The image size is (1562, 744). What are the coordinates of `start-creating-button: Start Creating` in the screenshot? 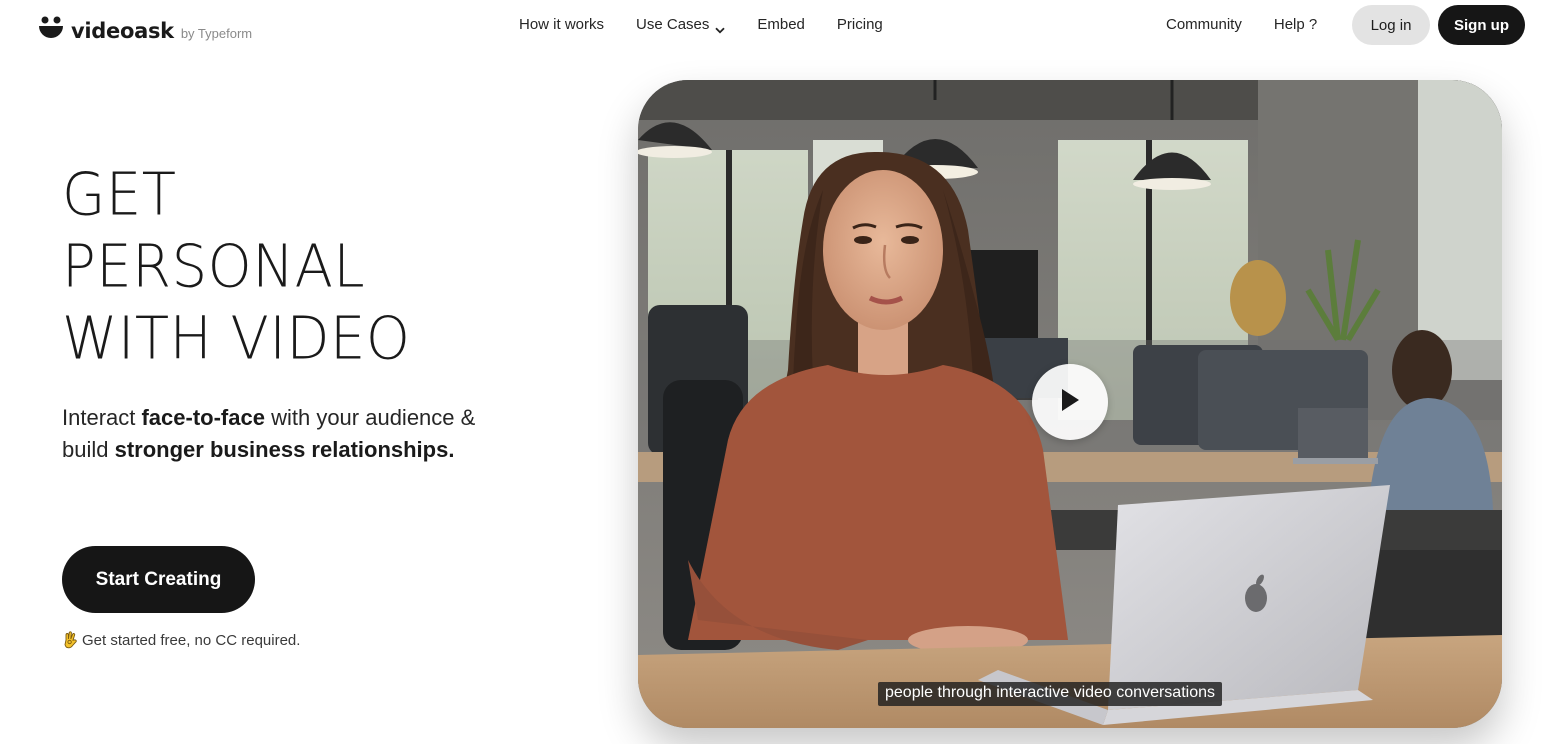 It's located at (158, 579).